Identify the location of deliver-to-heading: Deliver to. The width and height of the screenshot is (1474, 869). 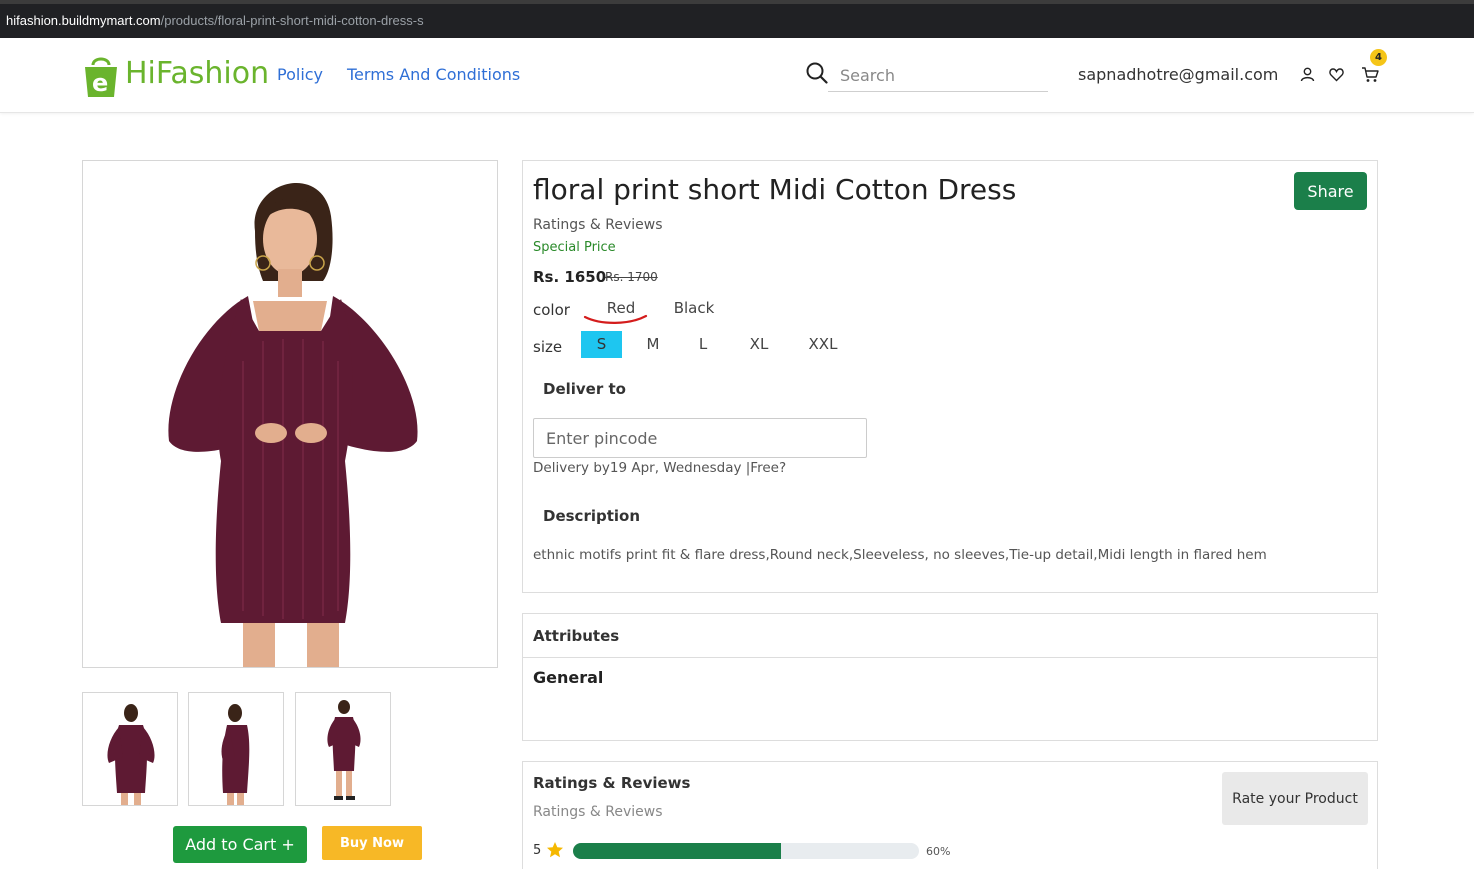
(584, 389).